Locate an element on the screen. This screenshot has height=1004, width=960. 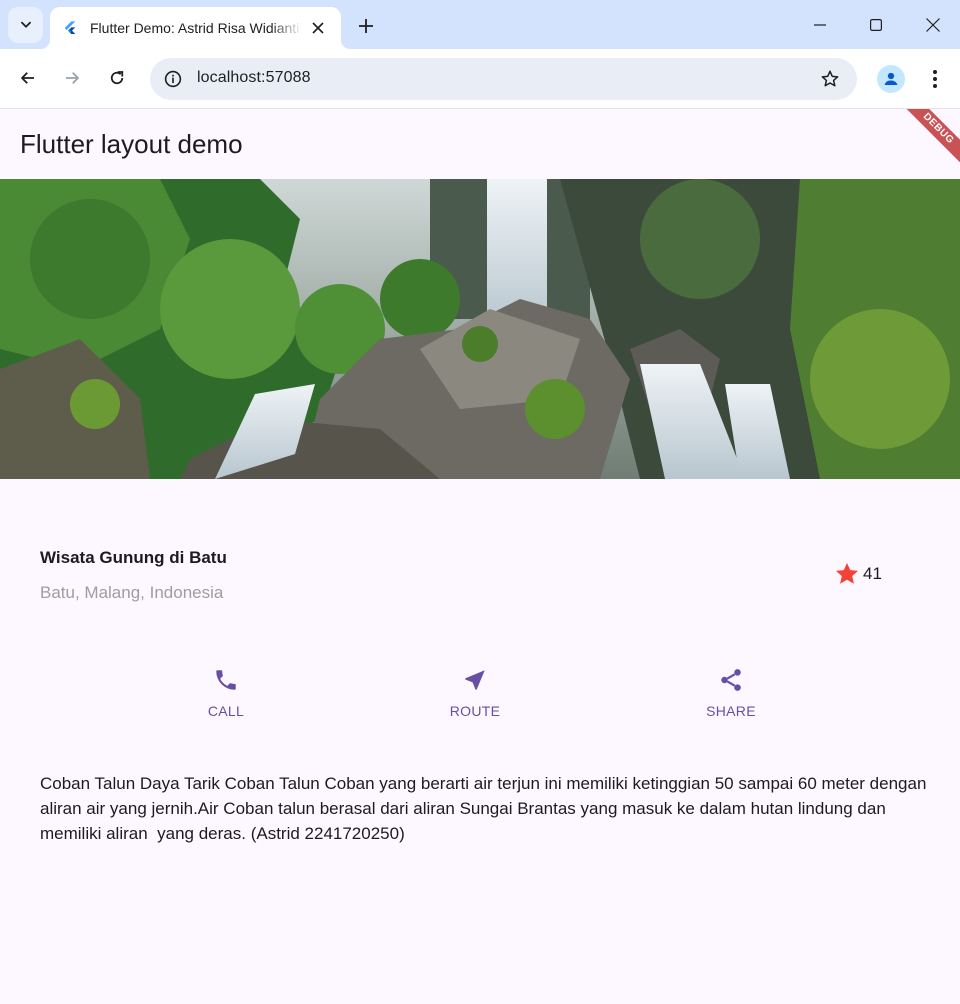
more-vert-icon is located at coordinates (935, 79).